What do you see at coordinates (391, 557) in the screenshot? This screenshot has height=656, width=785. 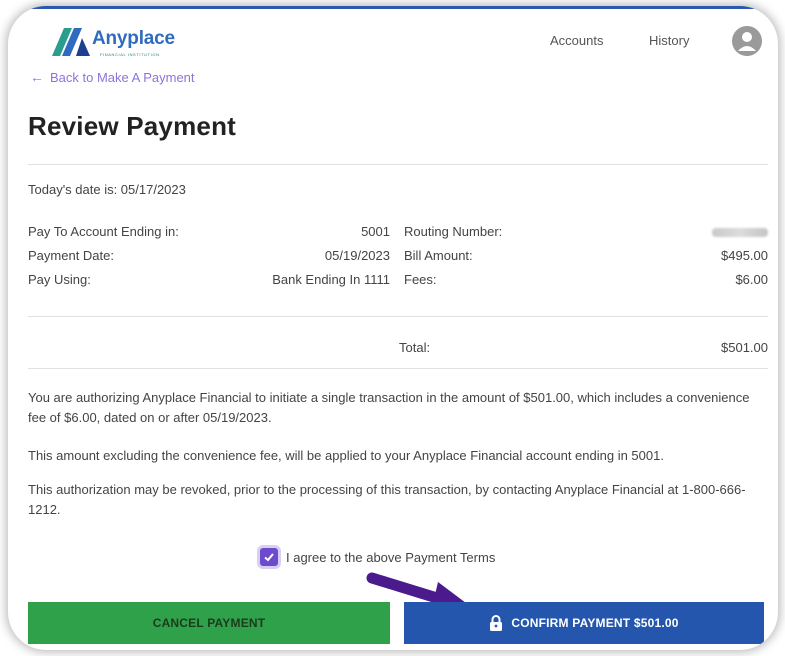 I see `agree-label: I agree to the above Payment Terms` at bounding box center [391, 557].